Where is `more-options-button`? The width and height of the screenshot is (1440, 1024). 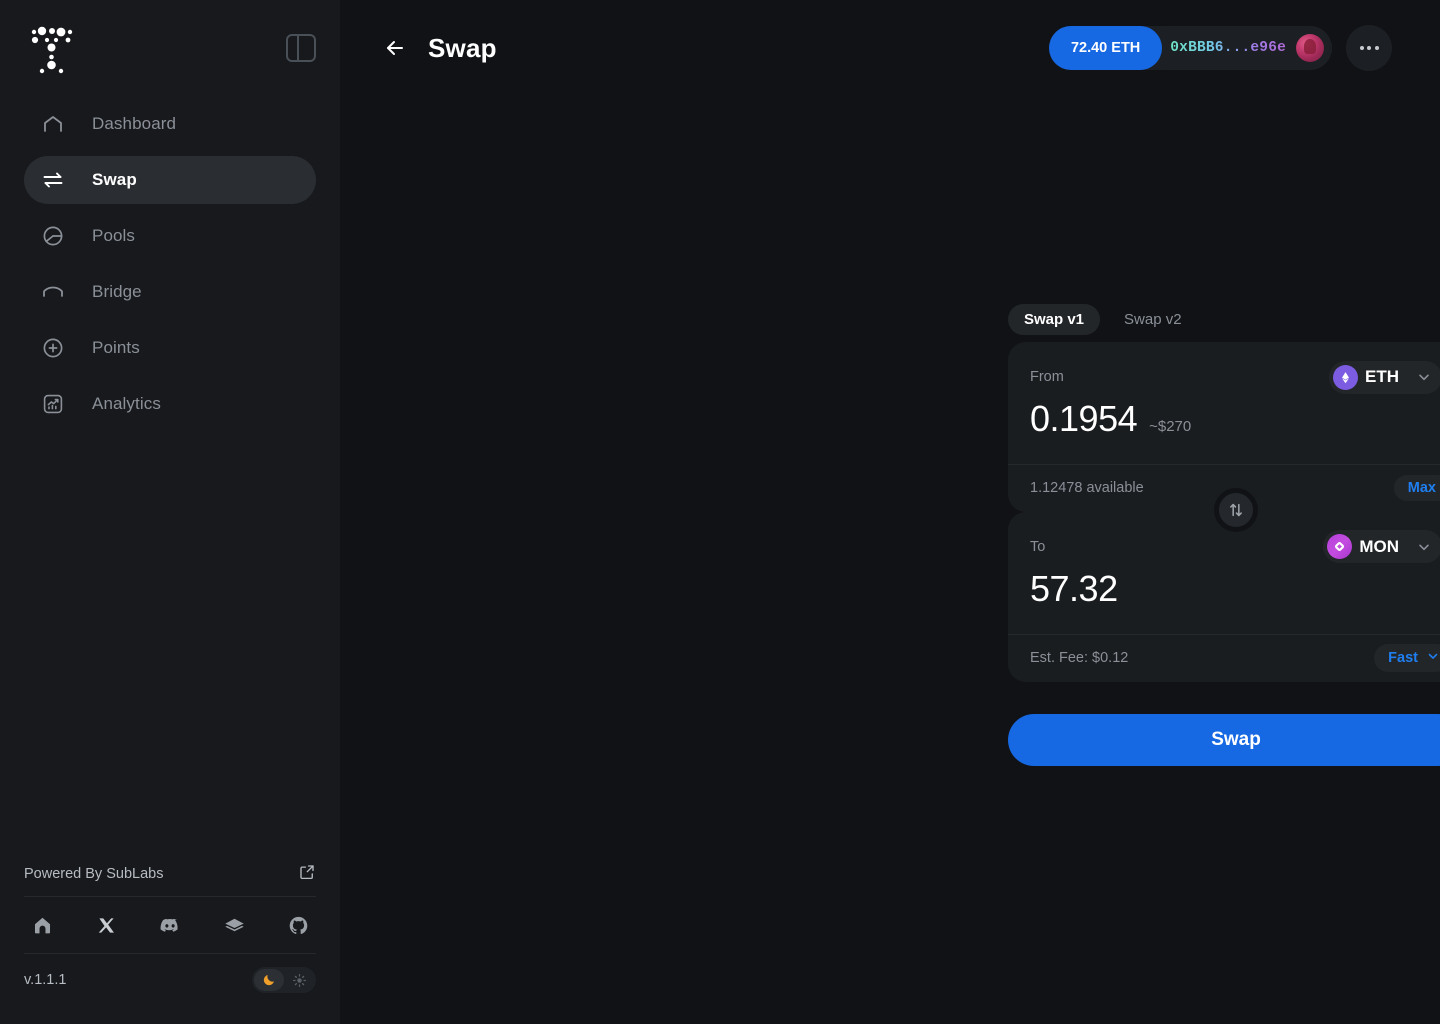
more-options-button is located at coordinates (1369, 48).